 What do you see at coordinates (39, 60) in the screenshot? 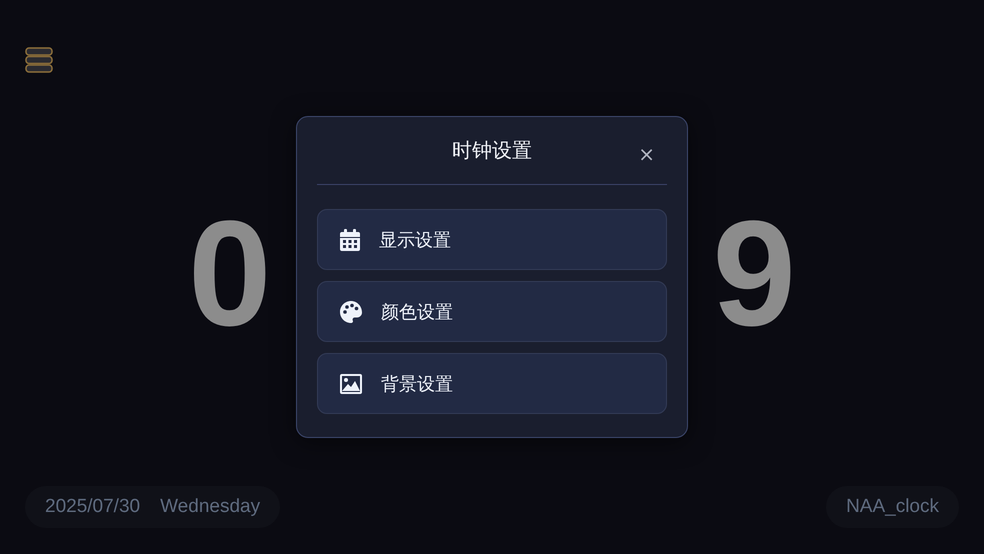
I see `menu-icon` at bounding box center [39, 60].